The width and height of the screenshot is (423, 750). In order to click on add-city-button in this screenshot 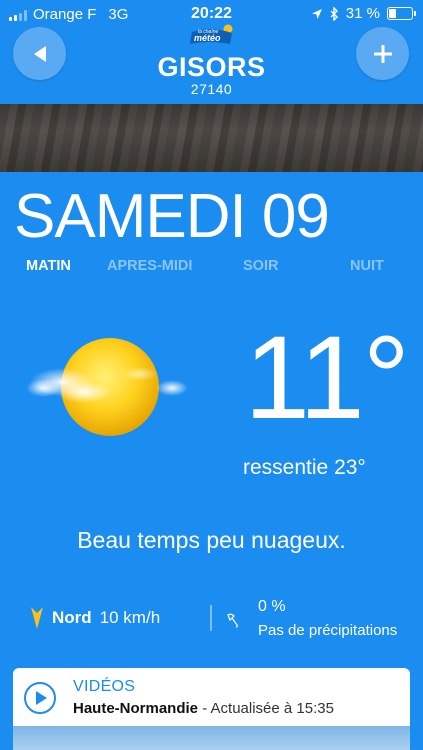, I will do `click(382, 53)`.